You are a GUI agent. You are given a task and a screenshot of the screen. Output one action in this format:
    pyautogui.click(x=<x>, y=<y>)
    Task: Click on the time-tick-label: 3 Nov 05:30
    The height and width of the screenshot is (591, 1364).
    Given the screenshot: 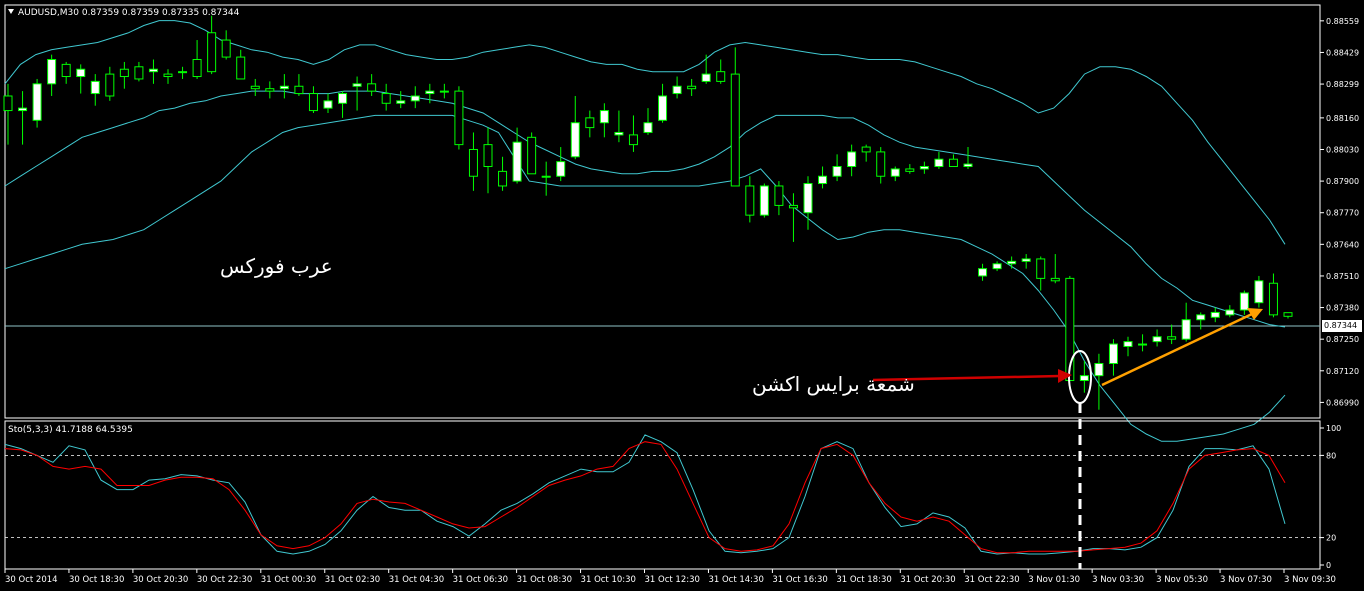 What is the action you would take?
    pyautogui.click(x=1182, y=580)
    